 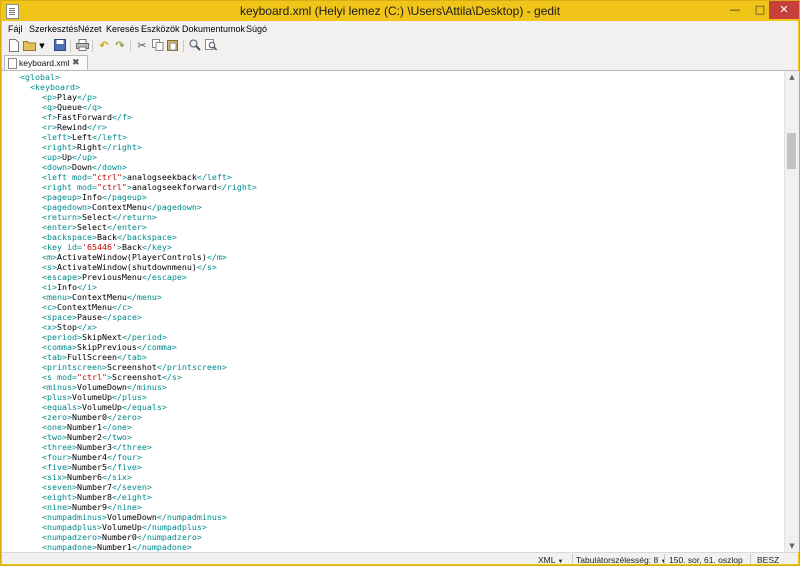 I want to click on code-line: <tab>FullScreen</tab>, so click(x=129, y=357).